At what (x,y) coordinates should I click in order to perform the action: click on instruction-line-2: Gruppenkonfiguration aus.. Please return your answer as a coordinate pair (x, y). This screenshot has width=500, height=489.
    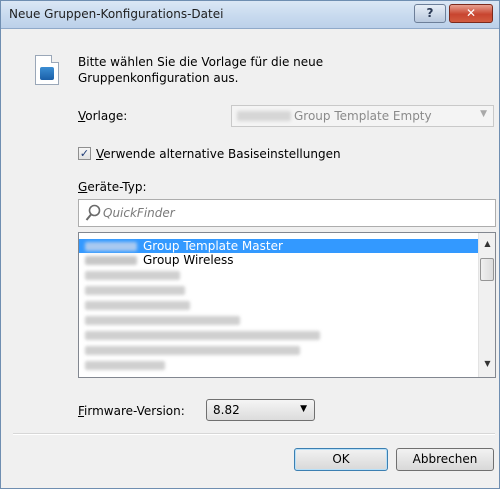
    Looking at the image, I should click on (158, 78).